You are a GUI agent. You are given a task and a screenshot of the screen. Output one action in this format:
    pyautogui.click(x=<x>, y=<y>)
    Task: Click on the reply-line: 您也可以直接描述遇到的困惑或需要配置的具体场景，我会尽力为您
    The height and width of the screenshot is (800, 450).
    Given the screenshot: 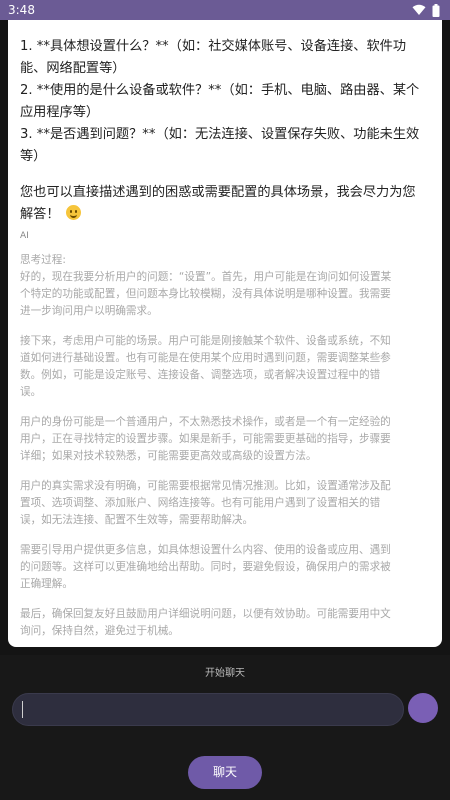 What is the action you would take?
    pyautogui.click(x=218, y=192)
    